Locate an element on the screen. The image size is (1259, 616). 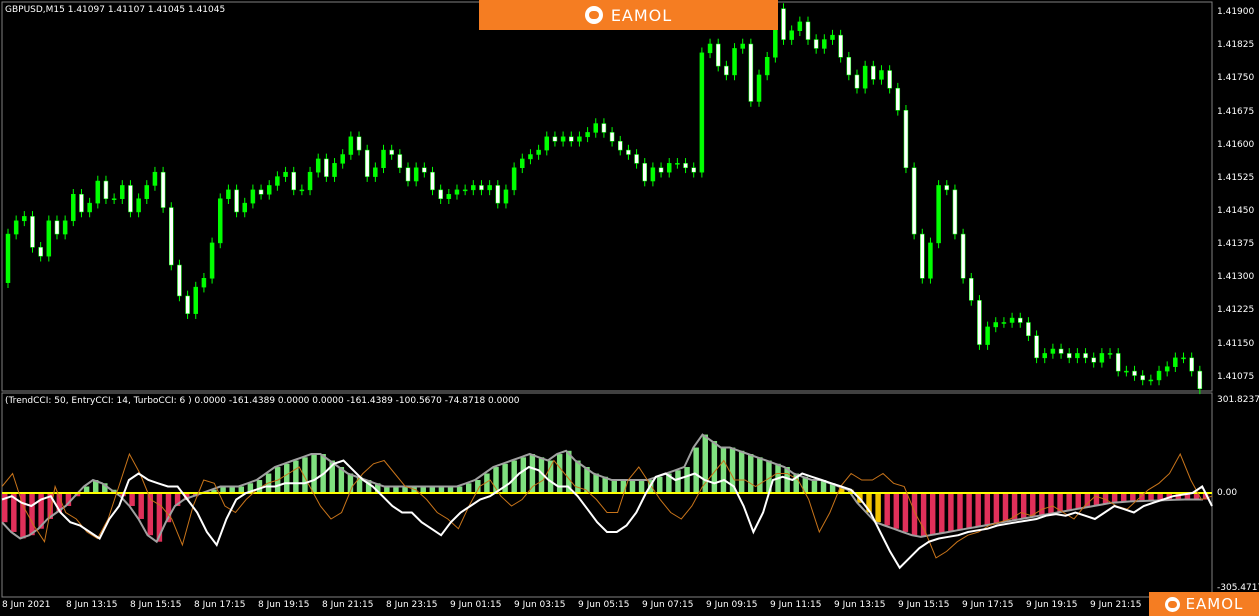
indicator-axis-top: 301.8237 is located at coordinates (1238, 400).